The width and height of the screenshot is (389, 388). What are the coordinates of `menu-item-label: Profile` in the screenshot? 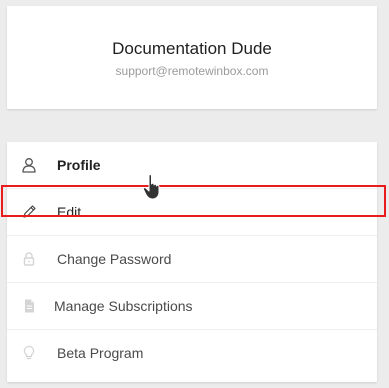 It's located at (79, 165).